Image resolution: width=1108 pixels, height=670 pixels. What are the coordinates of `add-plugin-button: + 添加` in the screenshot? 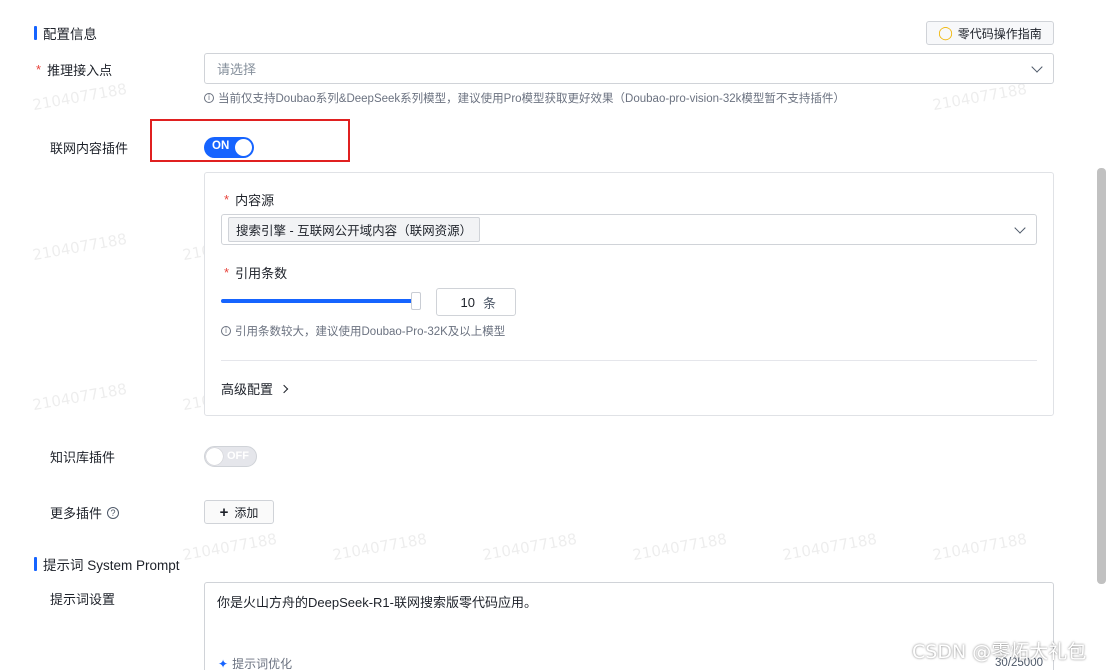 It's located at (239, 512).